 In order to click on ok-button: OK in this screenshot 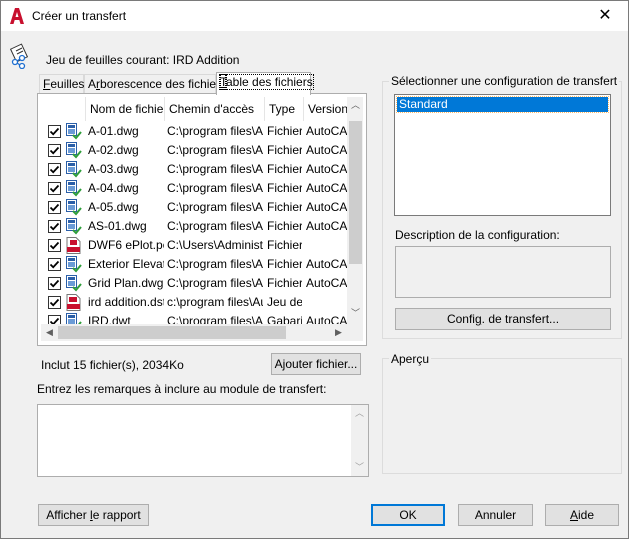, I will do `click(408, 515)`.